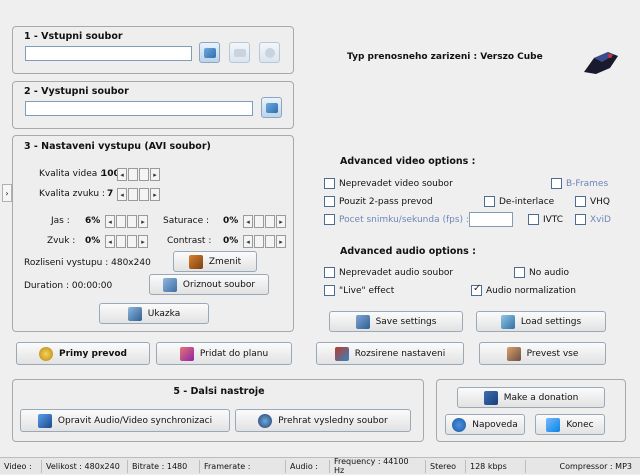  Describe the element at coordinates (323, 420) in the screenshot. I see `play-result-button: Prehrat vysledny soubor` at that location.